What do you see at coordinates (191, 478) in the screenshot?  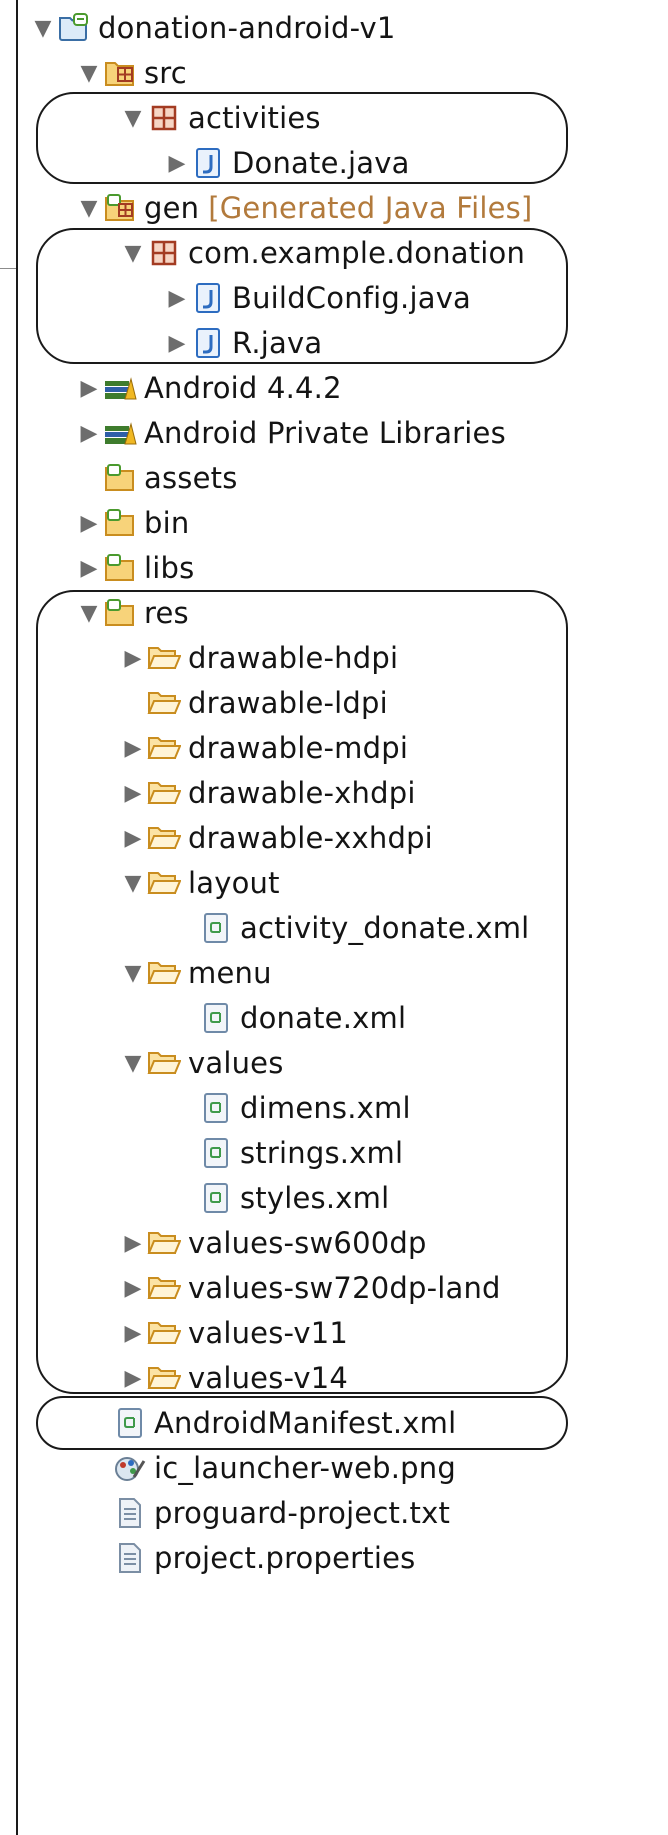 I see `tree-item-label: assets` at bounding box center [191, 478].